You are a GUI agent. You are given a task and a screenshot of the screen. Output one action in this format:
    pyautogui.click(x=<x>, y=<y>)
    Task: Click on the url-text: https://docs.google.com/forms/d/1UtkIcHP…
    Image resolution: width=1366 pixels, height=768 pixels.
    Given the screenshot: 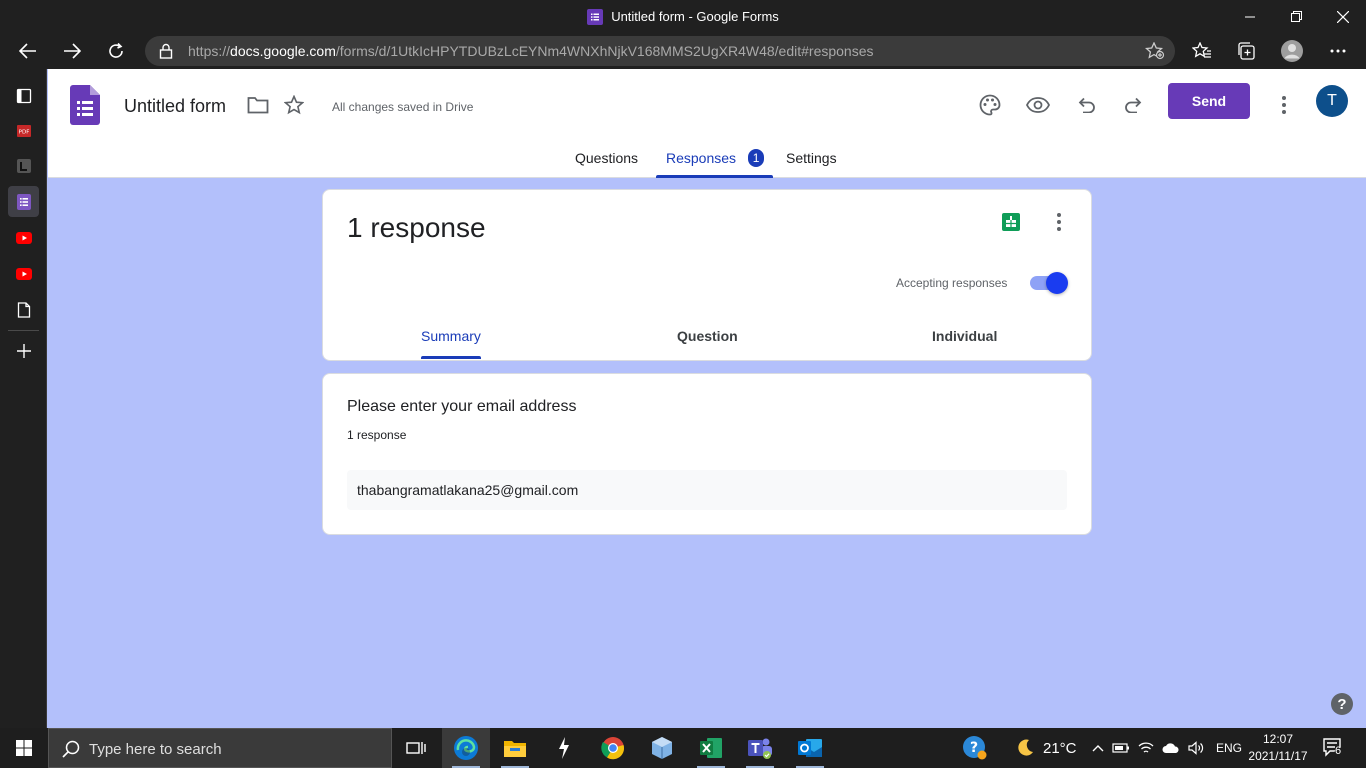 What is the action you would take?
    pyautogui.click(x=531, y=51)
    